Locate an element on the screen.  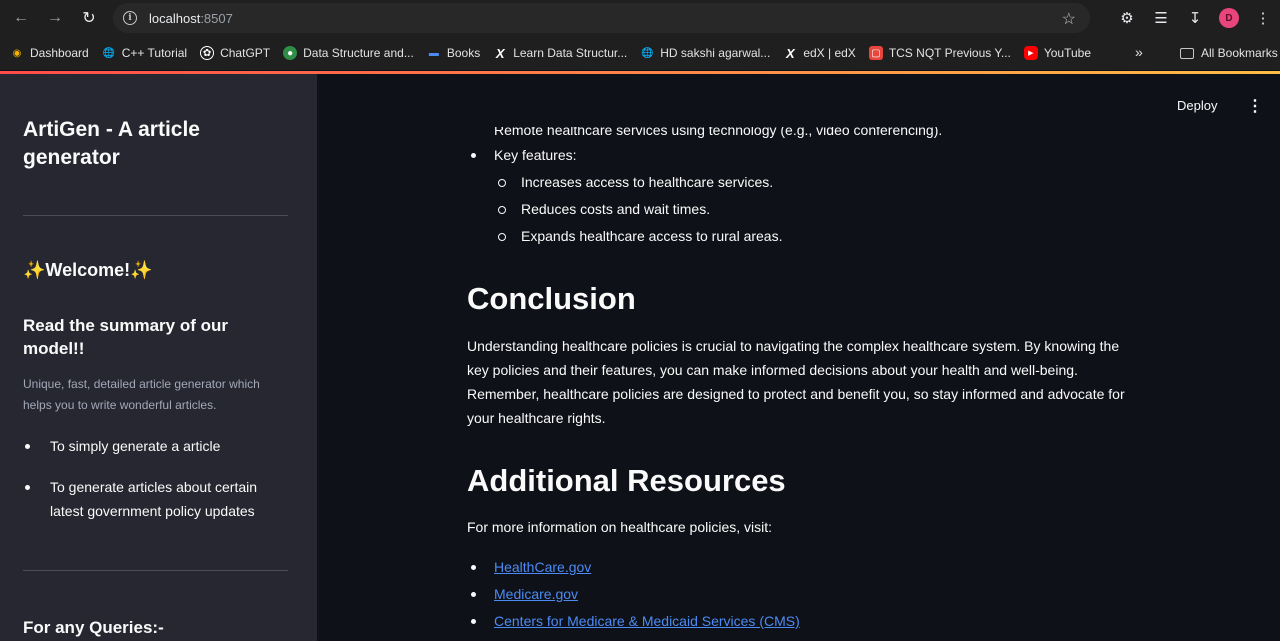
leaf-icon: ● is located at coordinates (290, 53).